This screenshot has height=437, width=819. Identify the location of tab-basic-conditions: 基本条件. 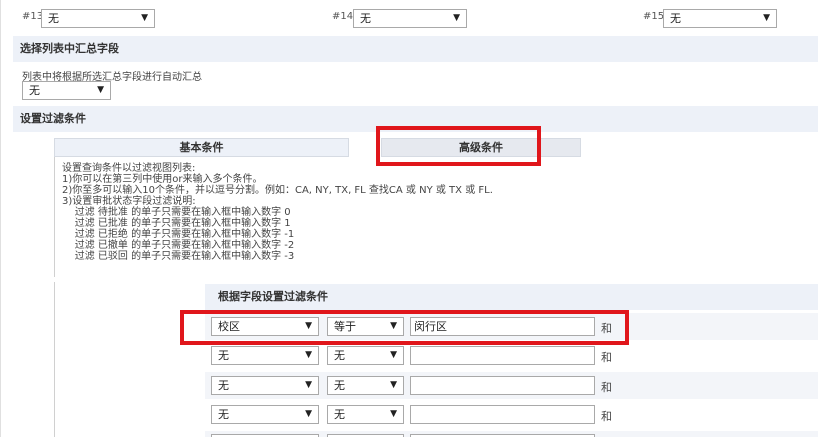
(201, 147).